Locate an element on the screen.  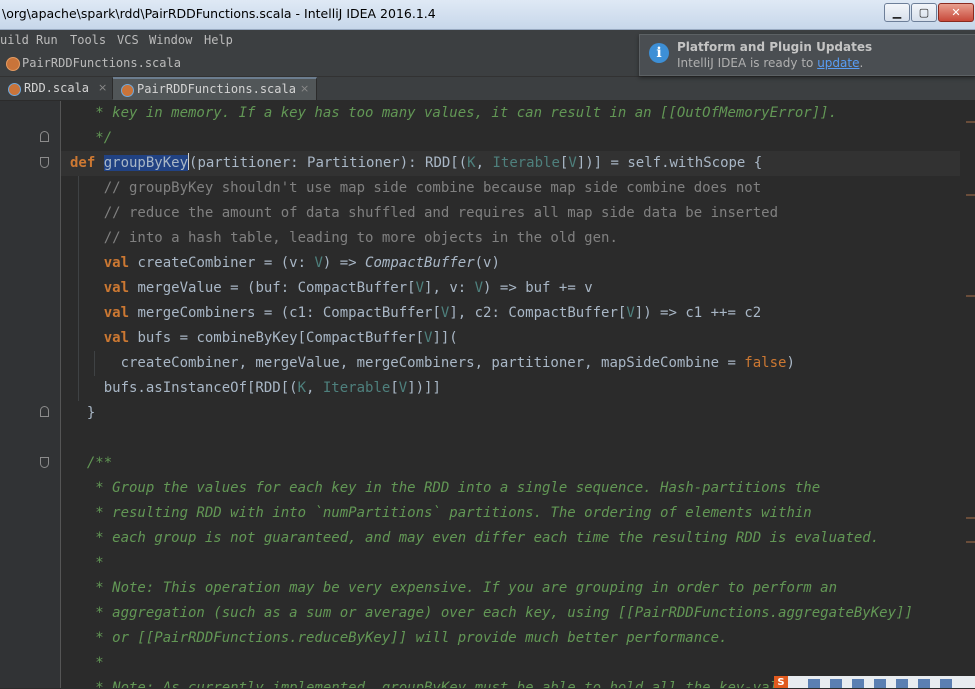
code-line: } is located at coordinates (82, 413).